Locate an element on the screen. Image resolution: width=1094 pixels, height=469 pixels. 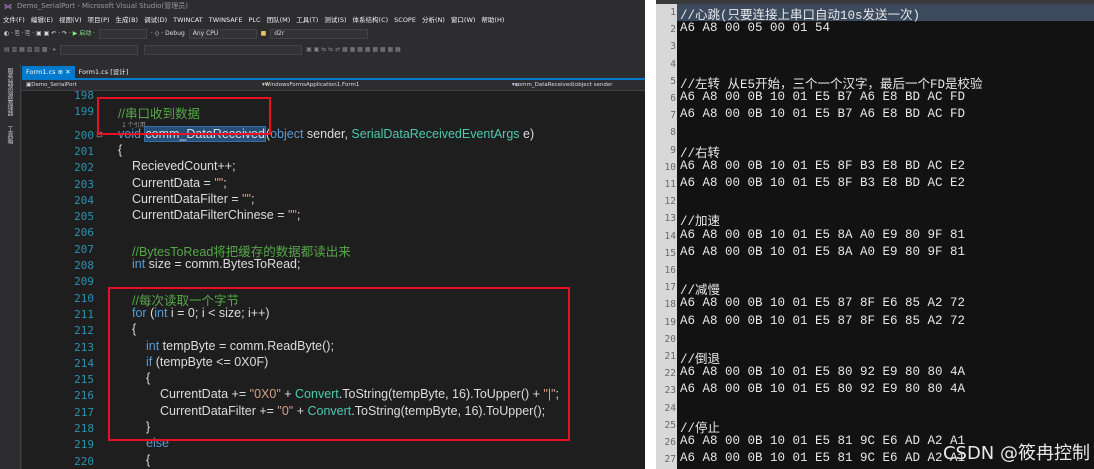
line-number: 202 is located at coordinates (84, 168).